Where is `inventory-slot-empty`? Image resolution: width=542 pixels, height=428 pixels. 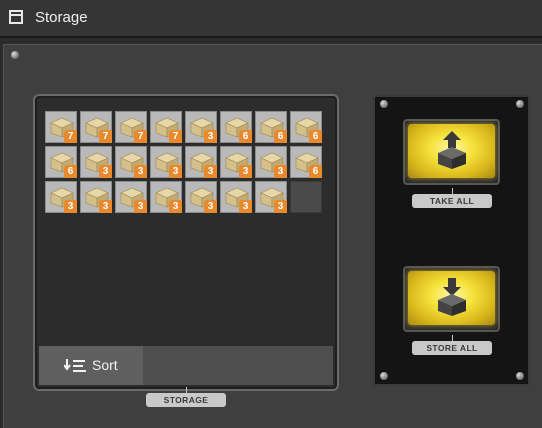 inventory-slot-empty is located at coordinates (306, 197).